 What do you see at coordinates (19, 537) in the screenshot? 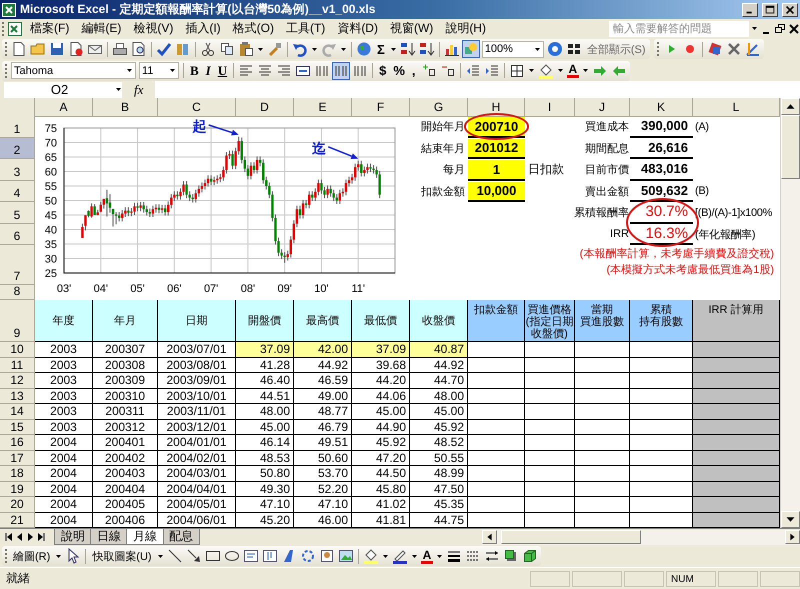
I see `previous-sheet-icon` at bounding box center [19, 537].